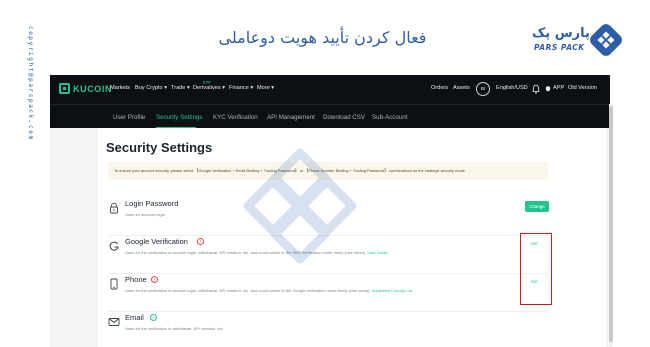  I want to click on row-title: Email, so click(134, 317).